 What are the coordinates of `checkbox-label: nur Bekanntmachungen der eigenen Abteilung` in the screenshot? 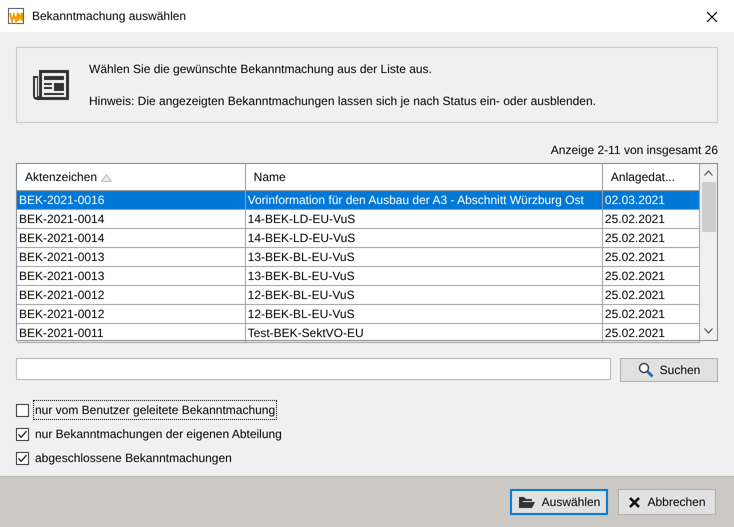 It's located at (158, 434).